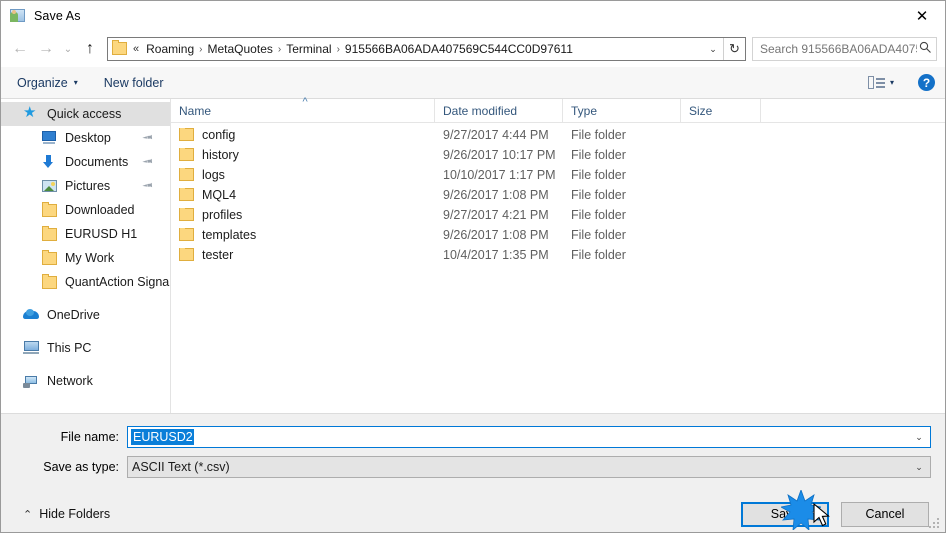 The width and height of the screenshot is (946, 533). Describe the element at coordinates (46, 49) in the screenshot. I see `forward-button: →` at that location.